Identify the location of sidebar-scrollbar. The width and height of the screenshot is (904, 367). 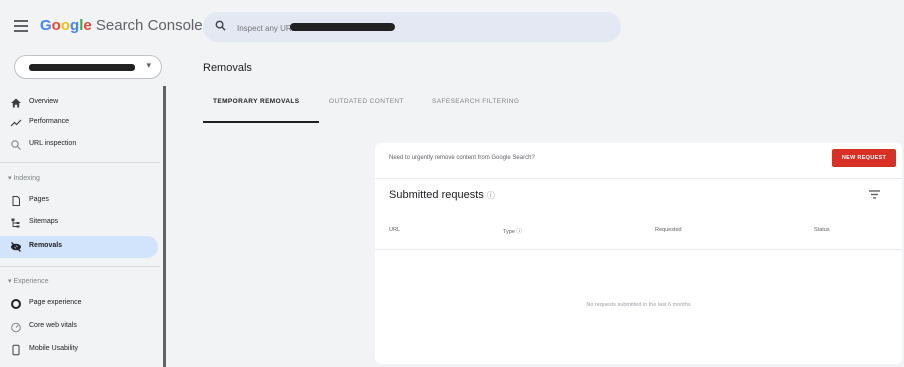
(164, 226).